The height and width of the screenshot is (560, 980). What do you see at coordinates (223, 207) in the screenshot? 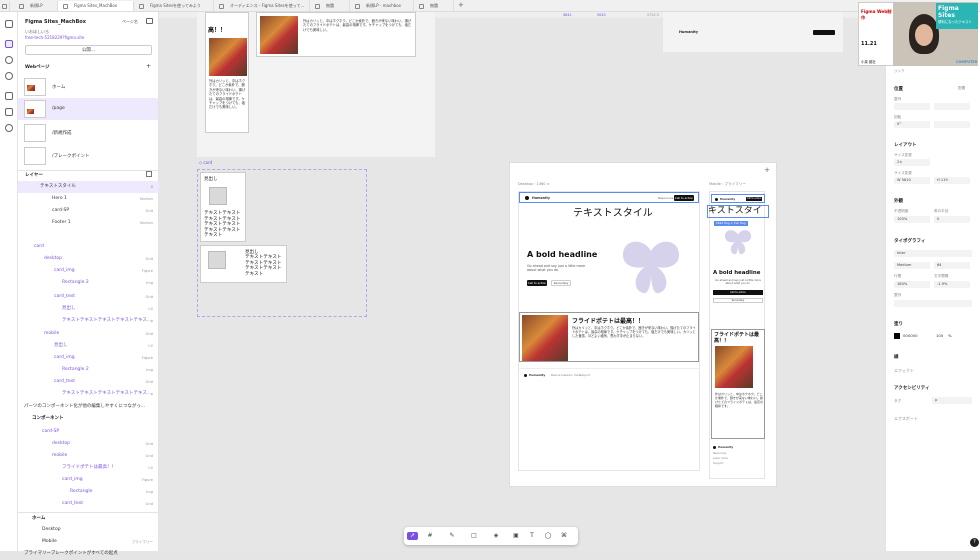
I see `card-mobile-variant: 見出し テキストテキストテキストテキストテキストテキストテキストテキストテキスト` at bounding box center [223, 207].